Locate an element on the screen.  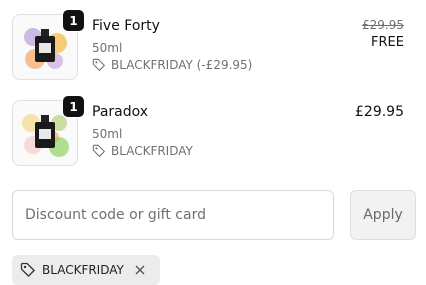
original-price: £29.95 is located at coordinates (383, 25).